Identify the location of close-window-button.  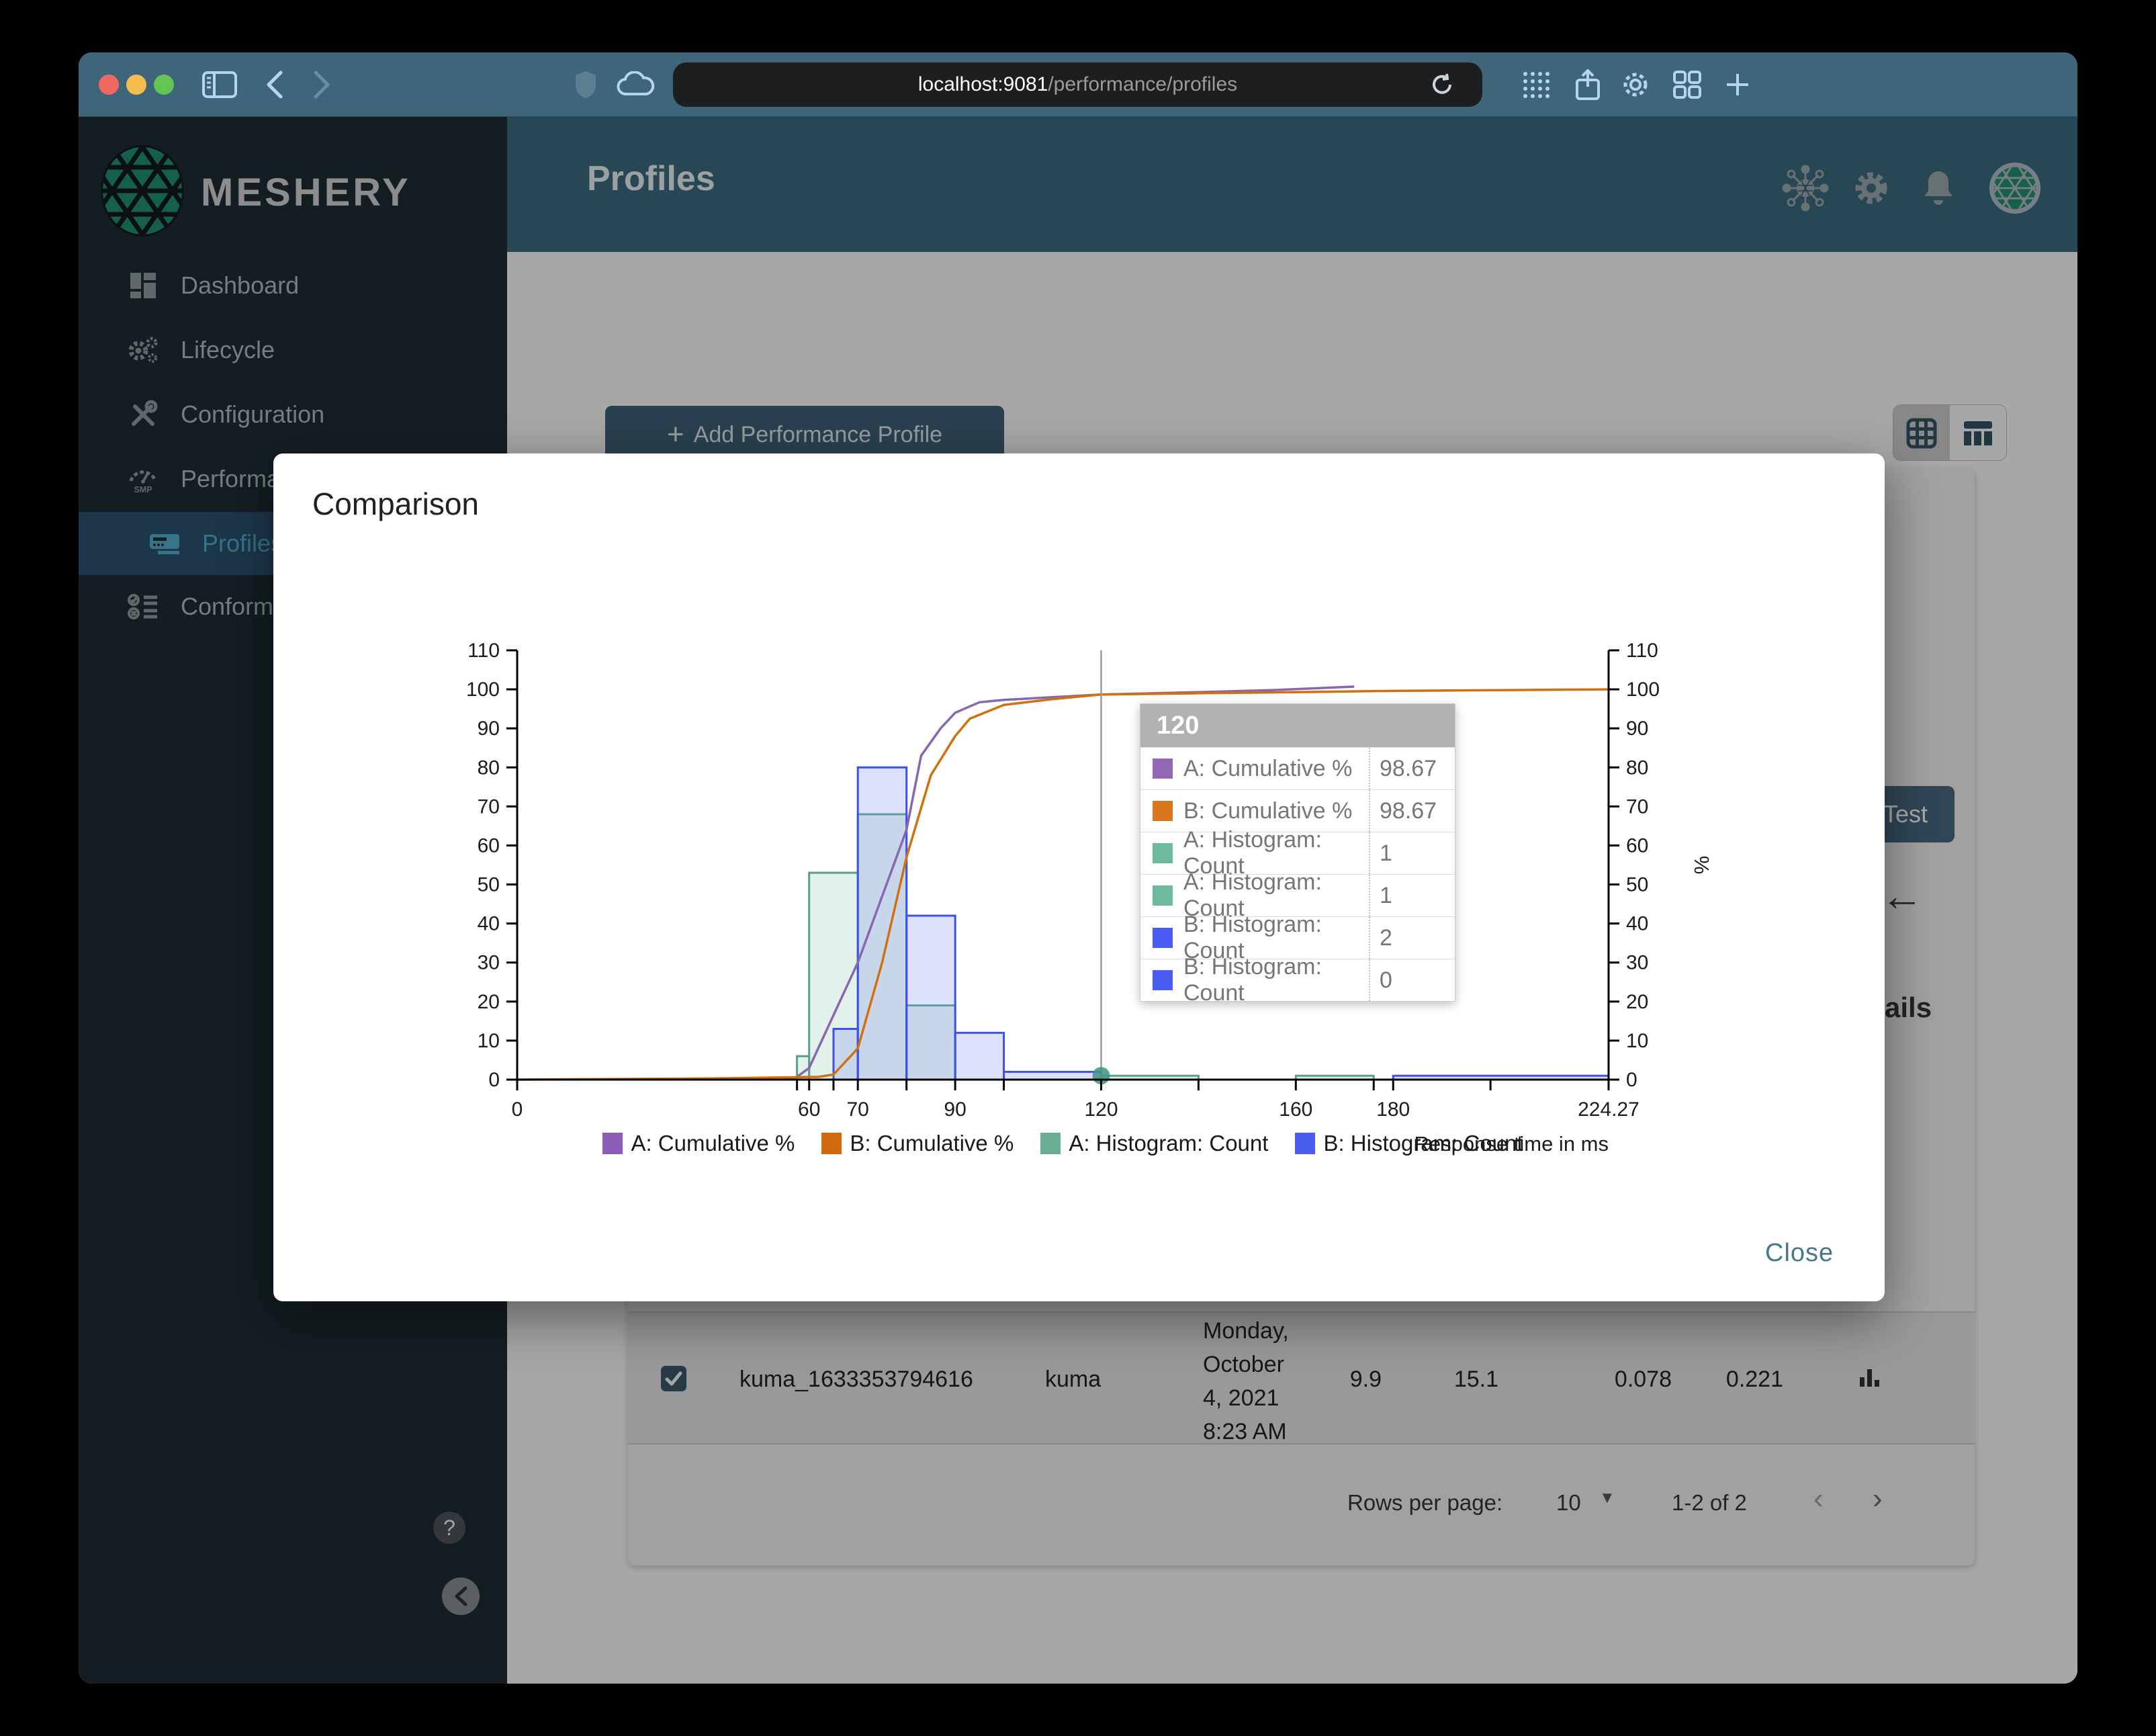
(109, 85).